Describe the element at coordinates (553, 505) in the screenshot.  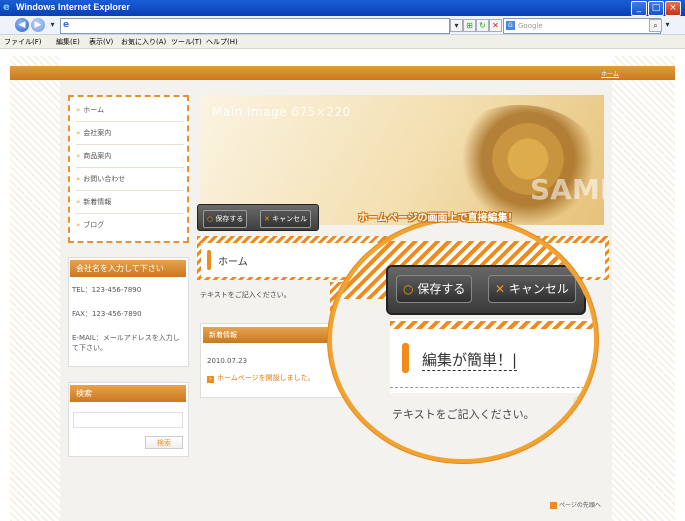
I see `arrow-icon` at that location.